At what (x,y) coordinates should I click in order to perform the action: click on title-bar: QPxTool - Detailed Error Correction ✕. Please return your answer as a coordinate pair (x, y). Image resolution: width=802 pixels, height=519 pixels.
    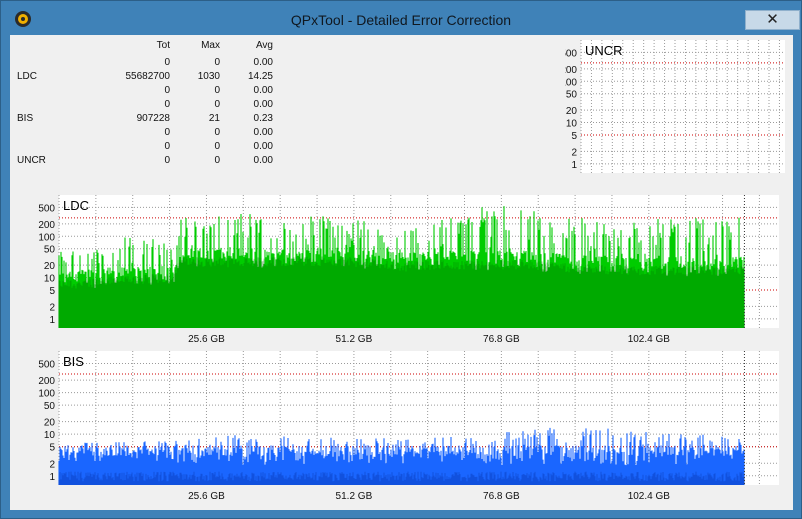
    Looking at the image, I should click on (401, 18).